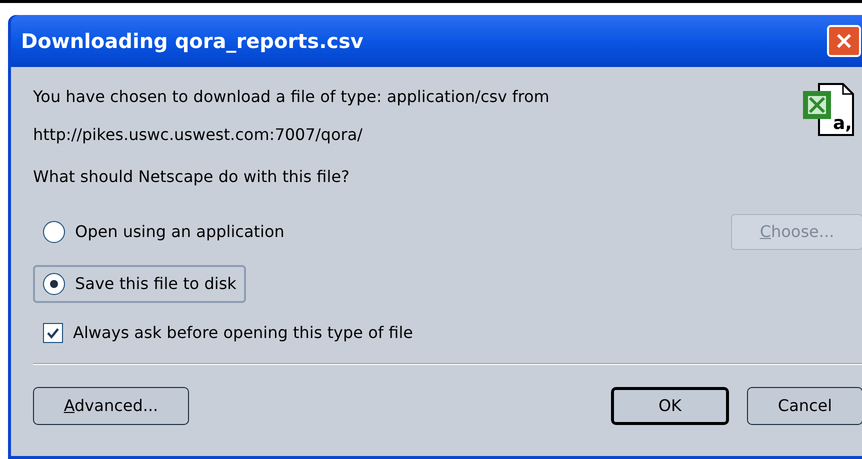  I want to click on radio-option: Save this file to disk, so click(139, 284).